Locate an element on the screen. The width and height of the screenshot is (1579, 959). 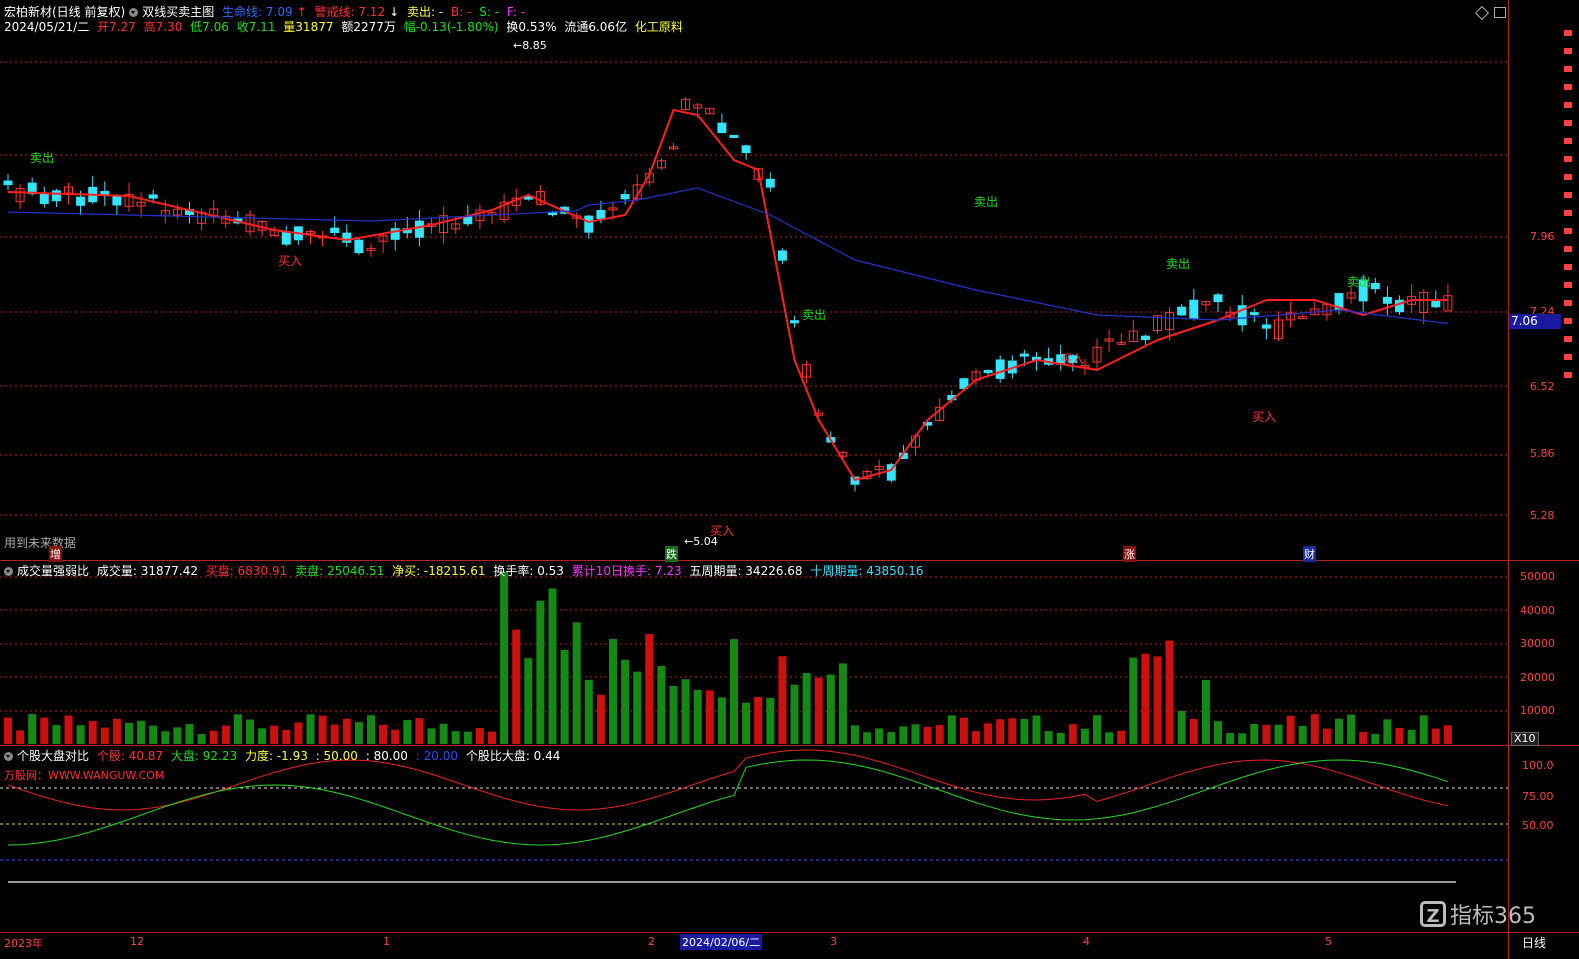
brand-logo: Z 指标365 is located at coordinates (1478, 914).